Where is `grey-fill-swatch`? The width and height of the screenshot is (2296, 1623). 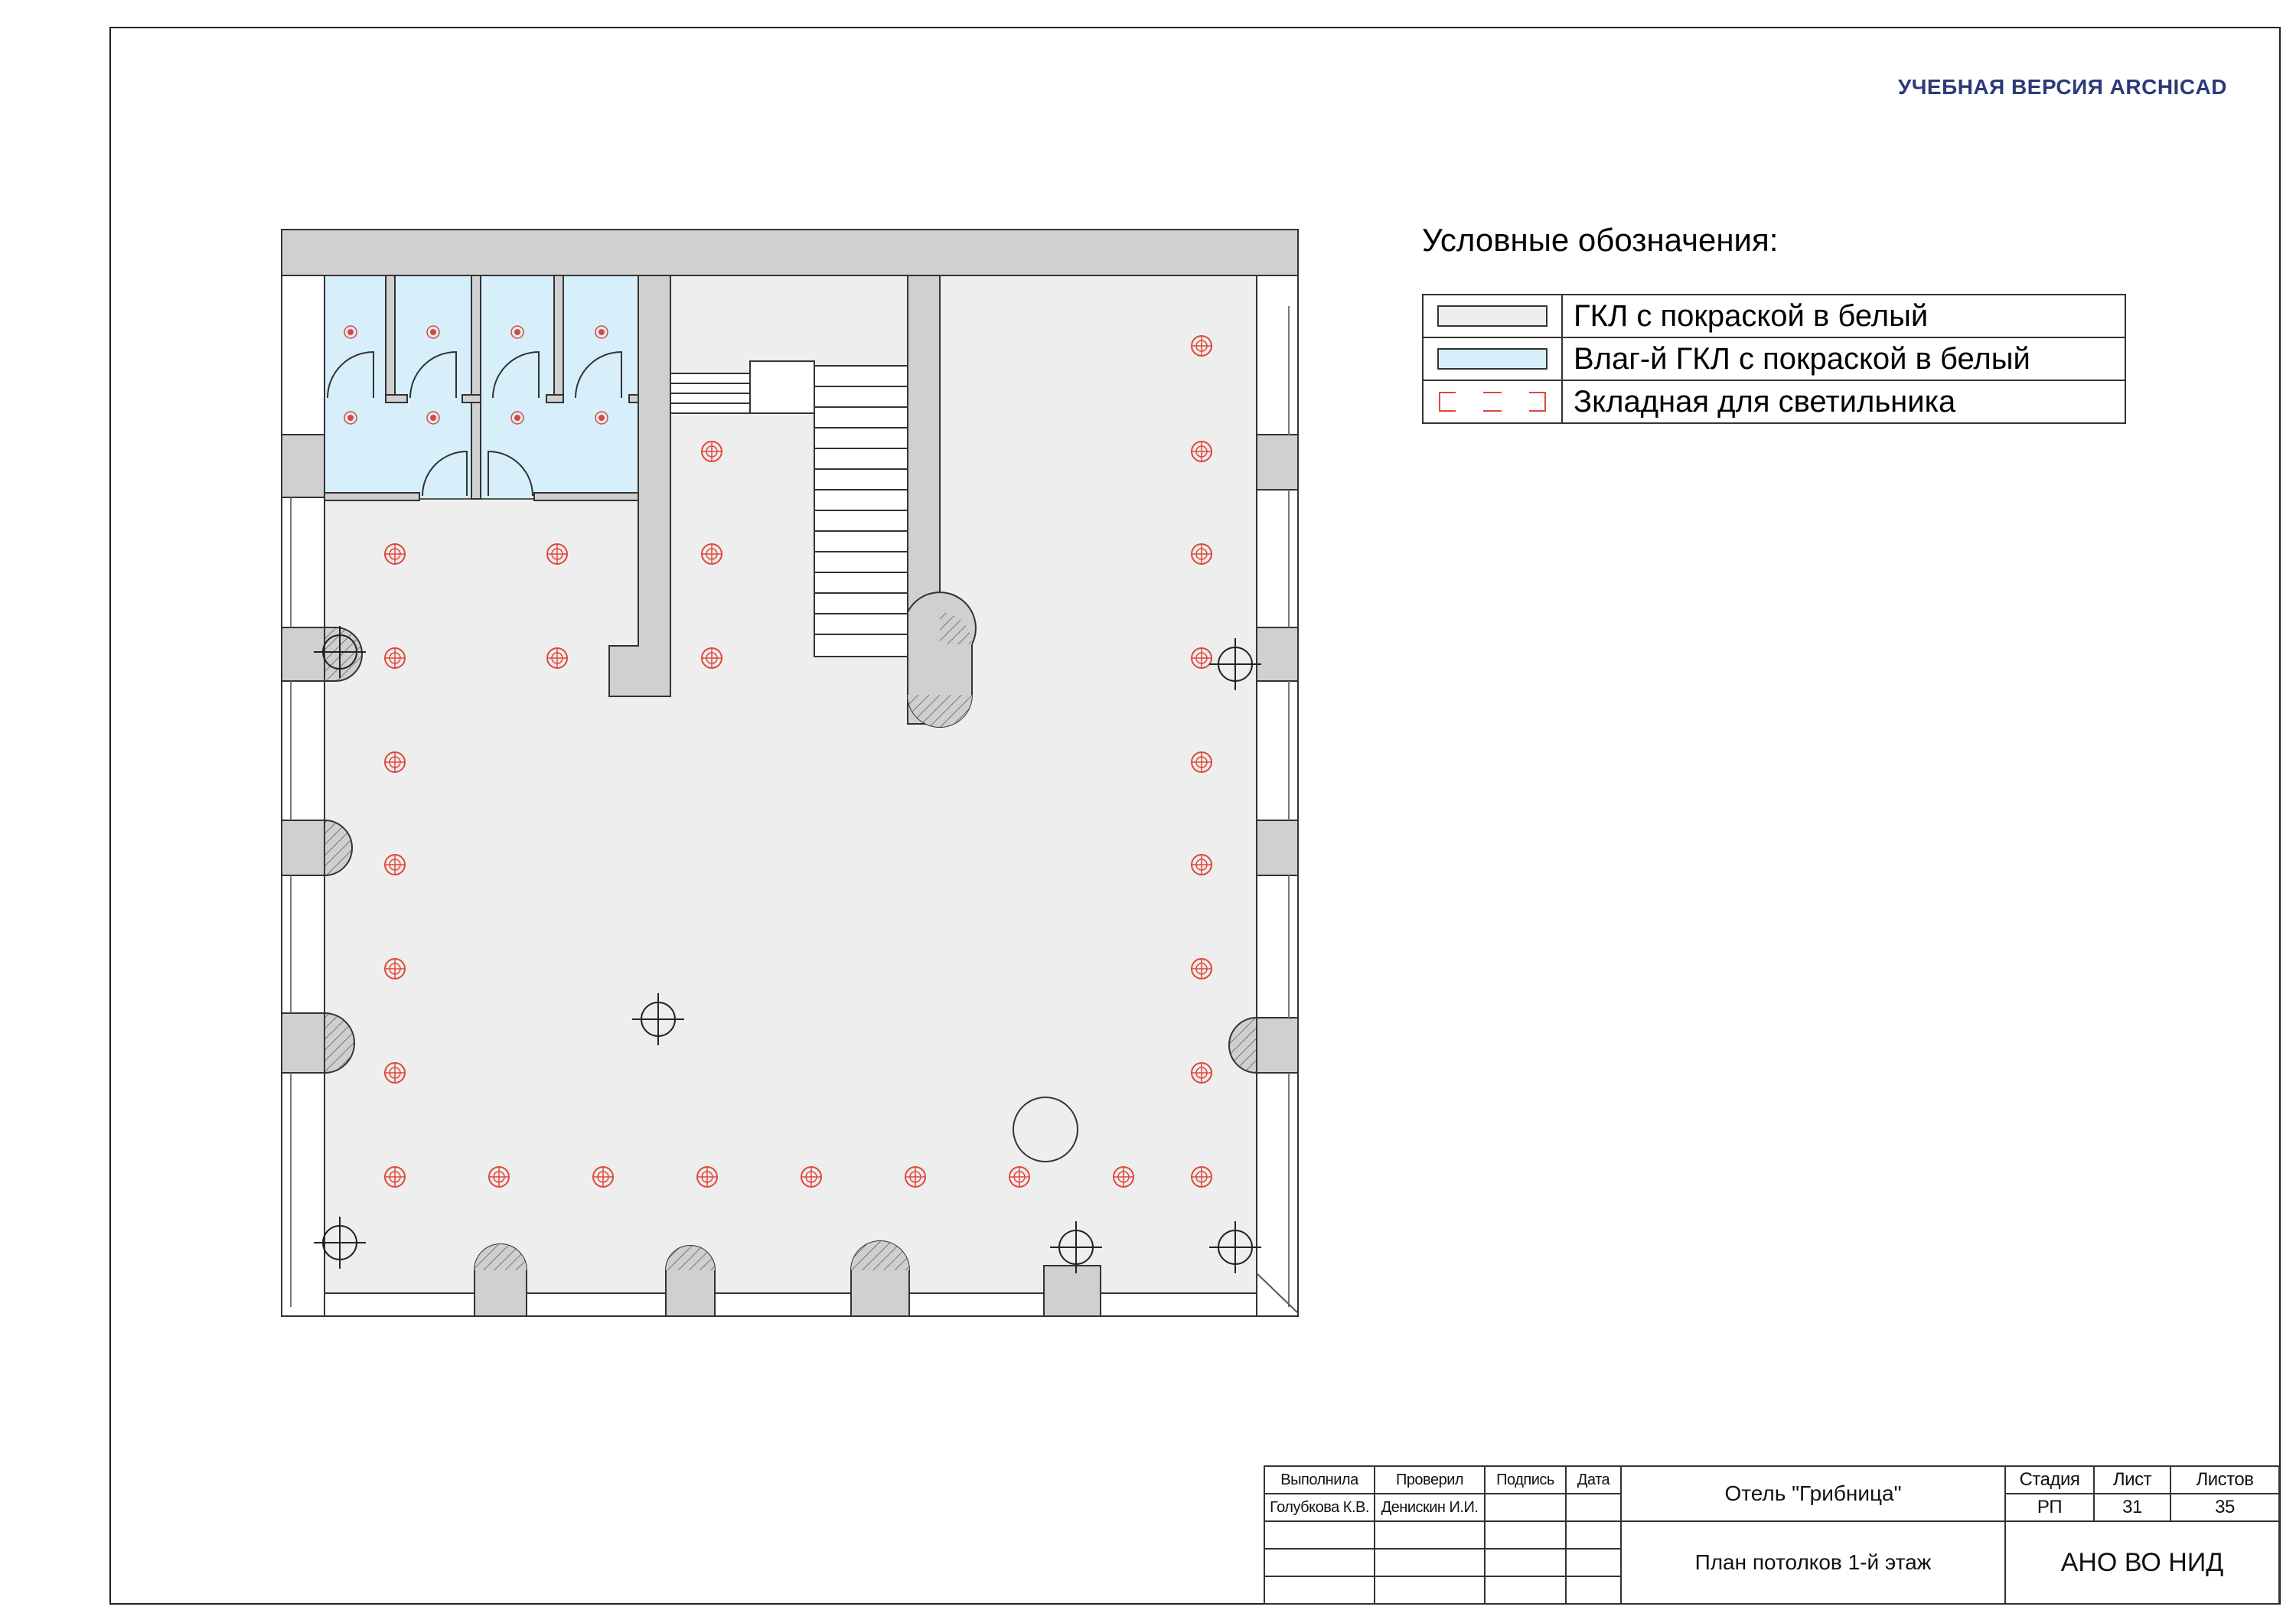 grey-fill-swatch is located at coordinates (1492, 316).